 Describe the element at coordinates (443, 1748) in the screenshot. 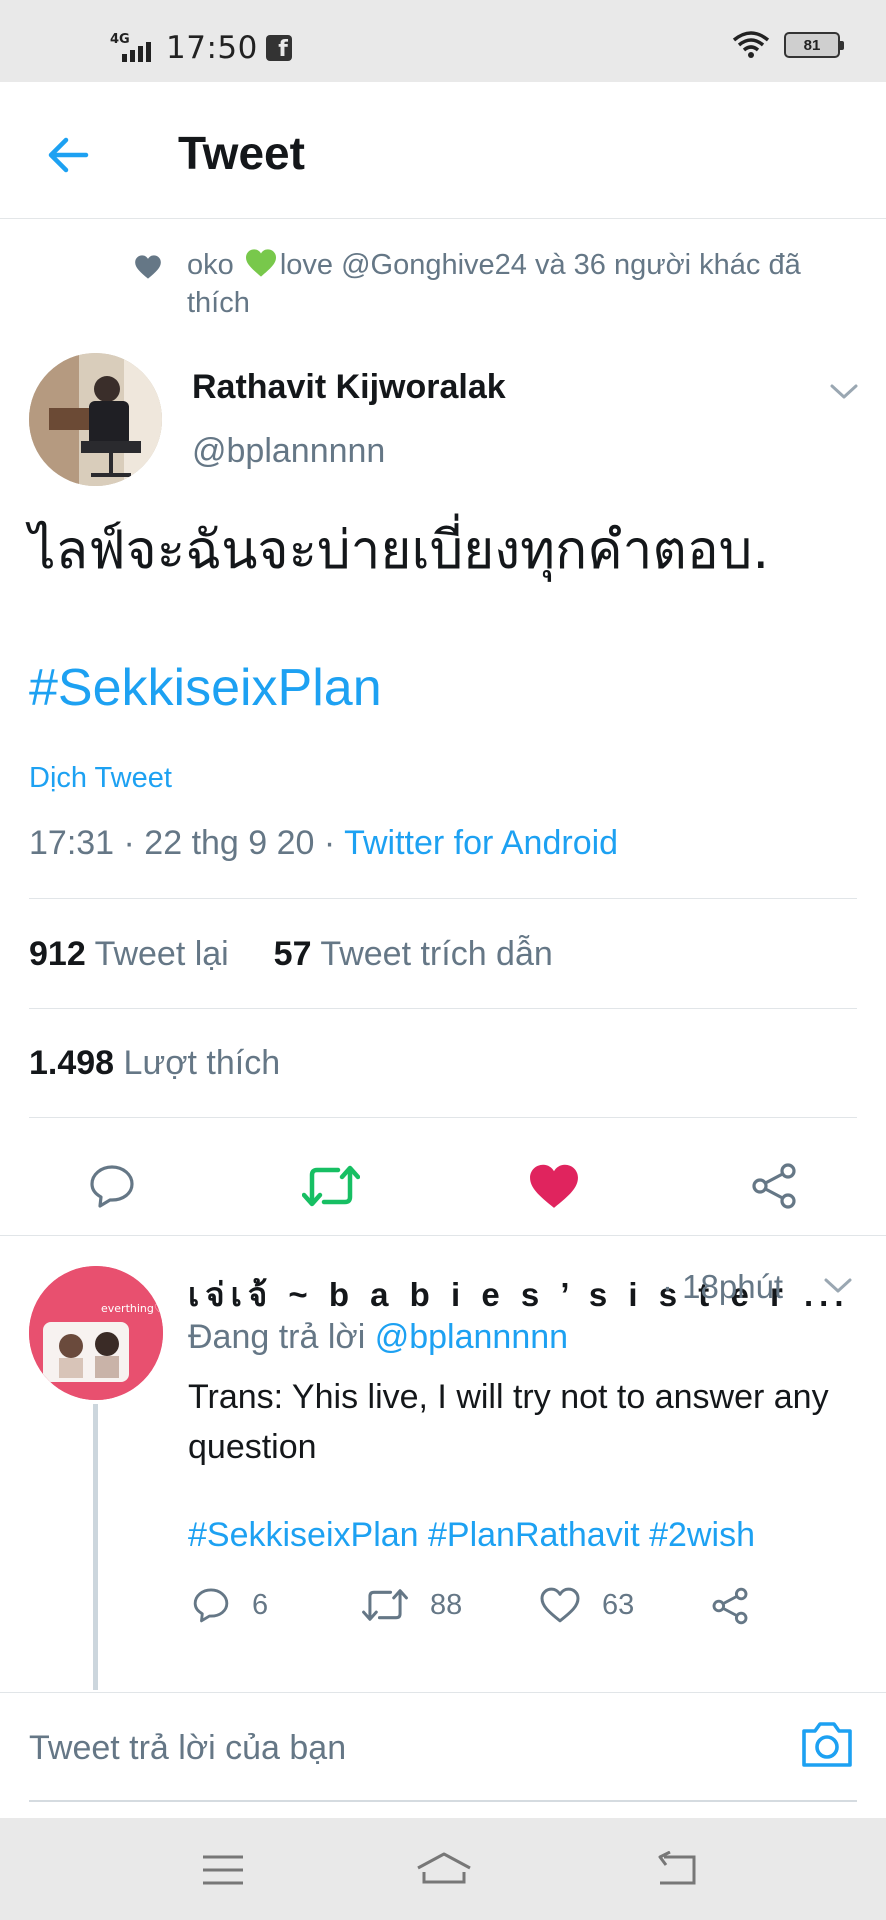

I see `reply-compose-bar: Tweet trả lời của bạn` at that location.